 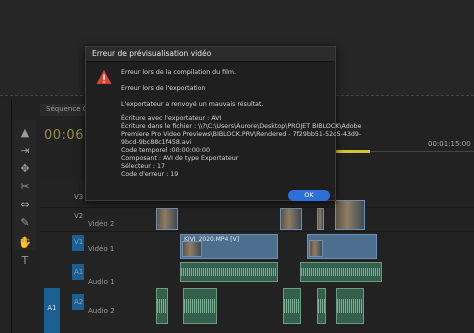 What do you see at coordinates (104, 77) in the screenshot?
I see `warning-icon` at bounding box center [104, 77].